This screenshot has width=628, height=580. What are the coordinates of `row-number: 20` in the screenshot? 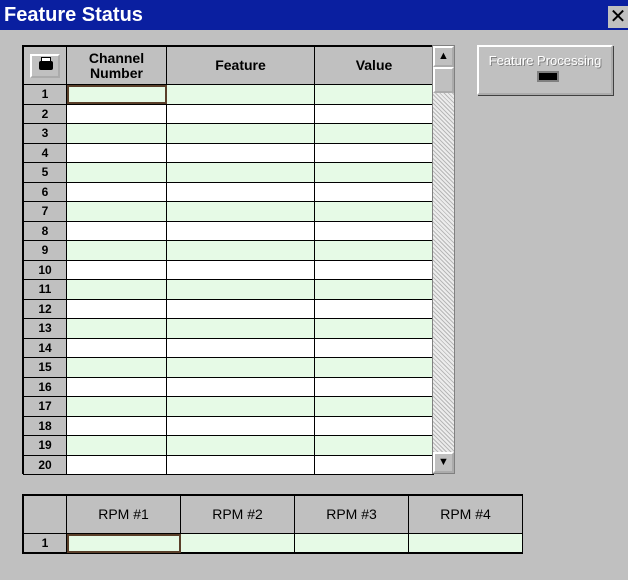 It's located at (45, 464).